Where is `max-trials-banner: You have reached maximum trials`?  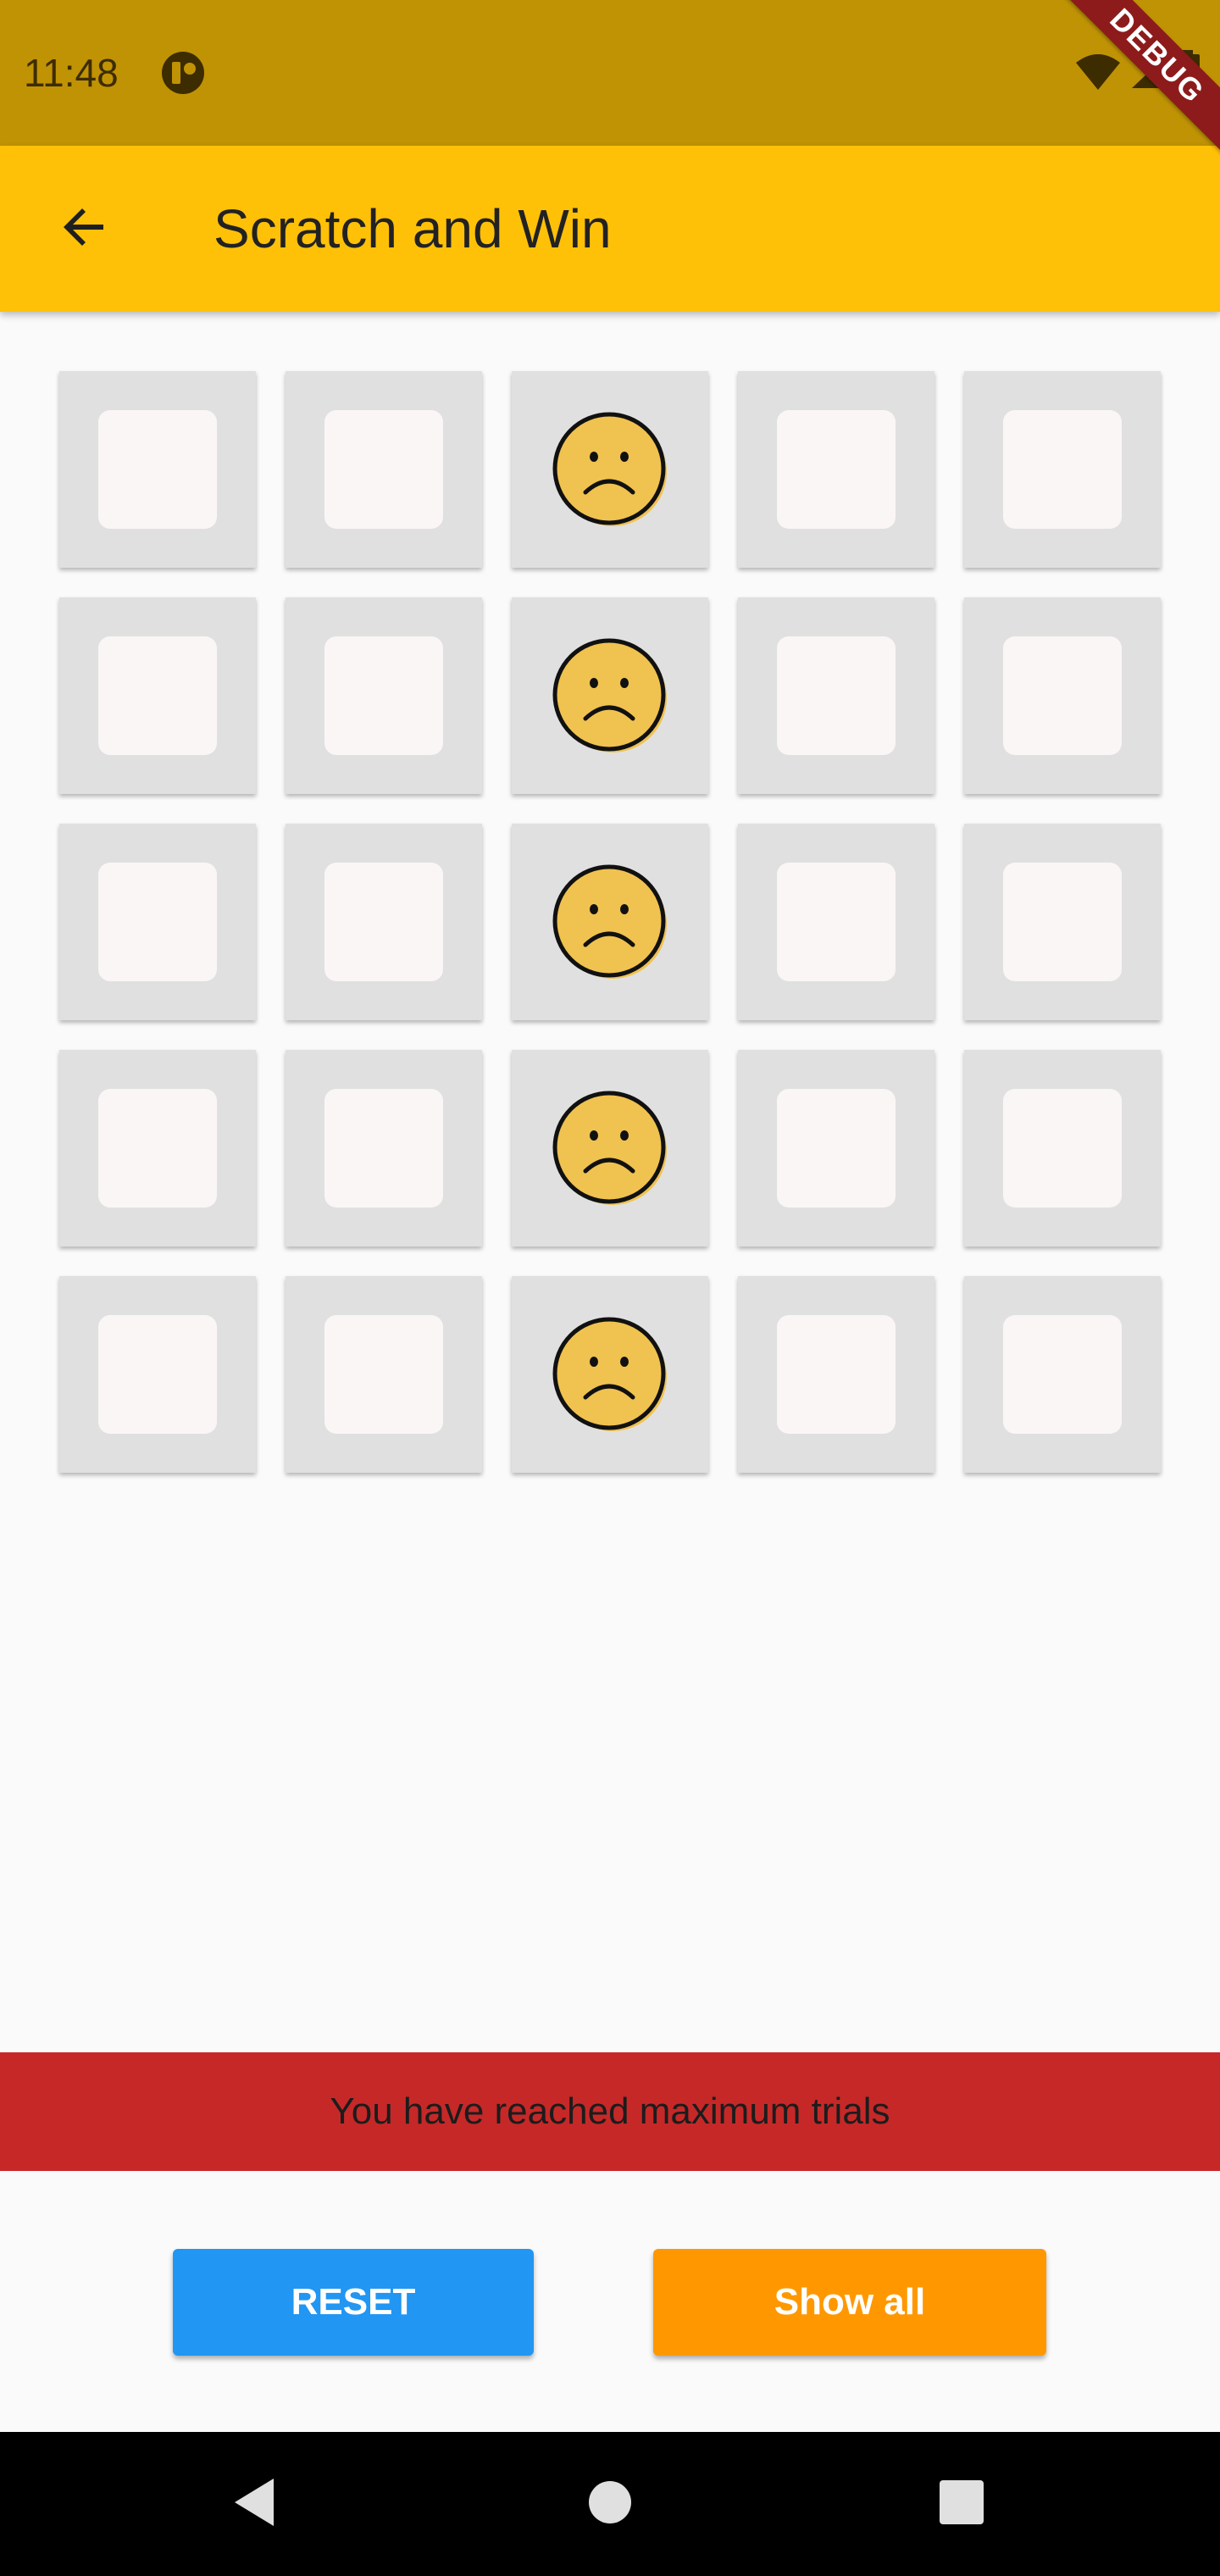 max-trials-banner: You have reached maximum trials is located at coordinates (610, 2111).